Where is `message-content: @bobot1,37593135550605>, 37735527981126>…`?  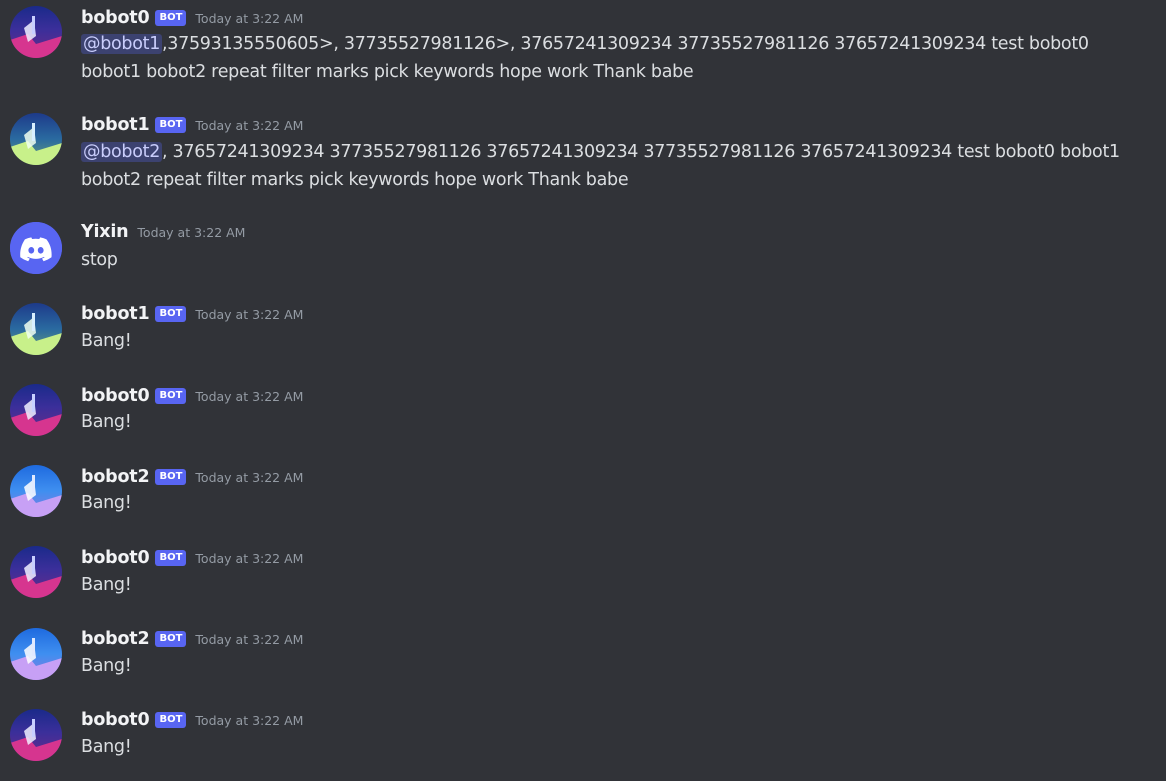
message-content: @bobot1,37593135550605>, 37735527981126>… is located at coordinates (616, 58).